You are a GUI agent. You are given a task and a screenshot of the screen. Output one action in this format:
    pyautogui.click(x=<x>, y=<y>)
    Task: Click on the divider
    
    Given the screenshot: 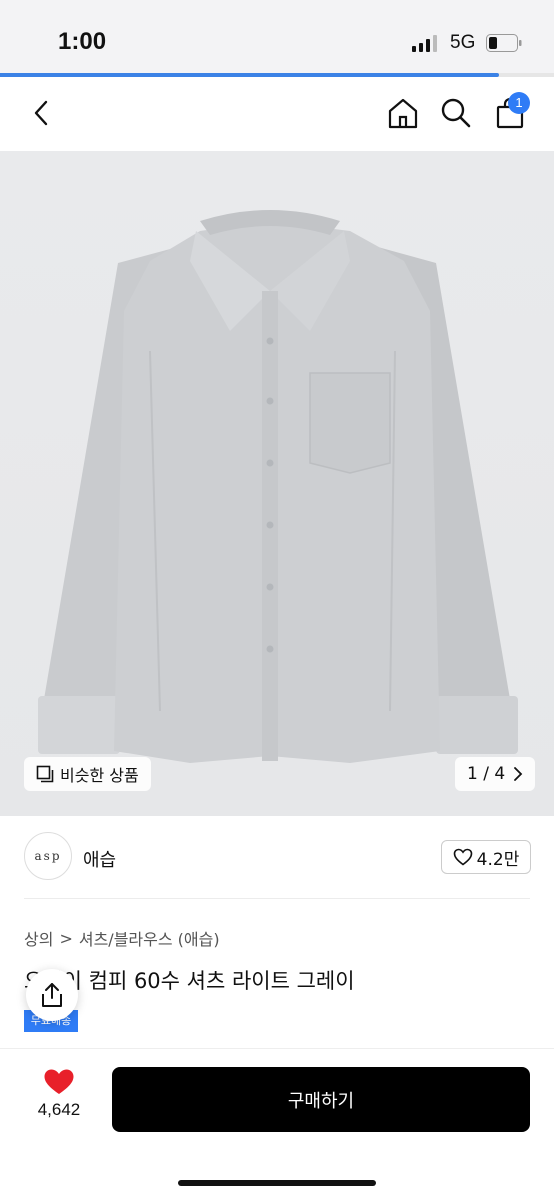 What is the action you would take?
    pyautogui.click(x=277, y=898)
    